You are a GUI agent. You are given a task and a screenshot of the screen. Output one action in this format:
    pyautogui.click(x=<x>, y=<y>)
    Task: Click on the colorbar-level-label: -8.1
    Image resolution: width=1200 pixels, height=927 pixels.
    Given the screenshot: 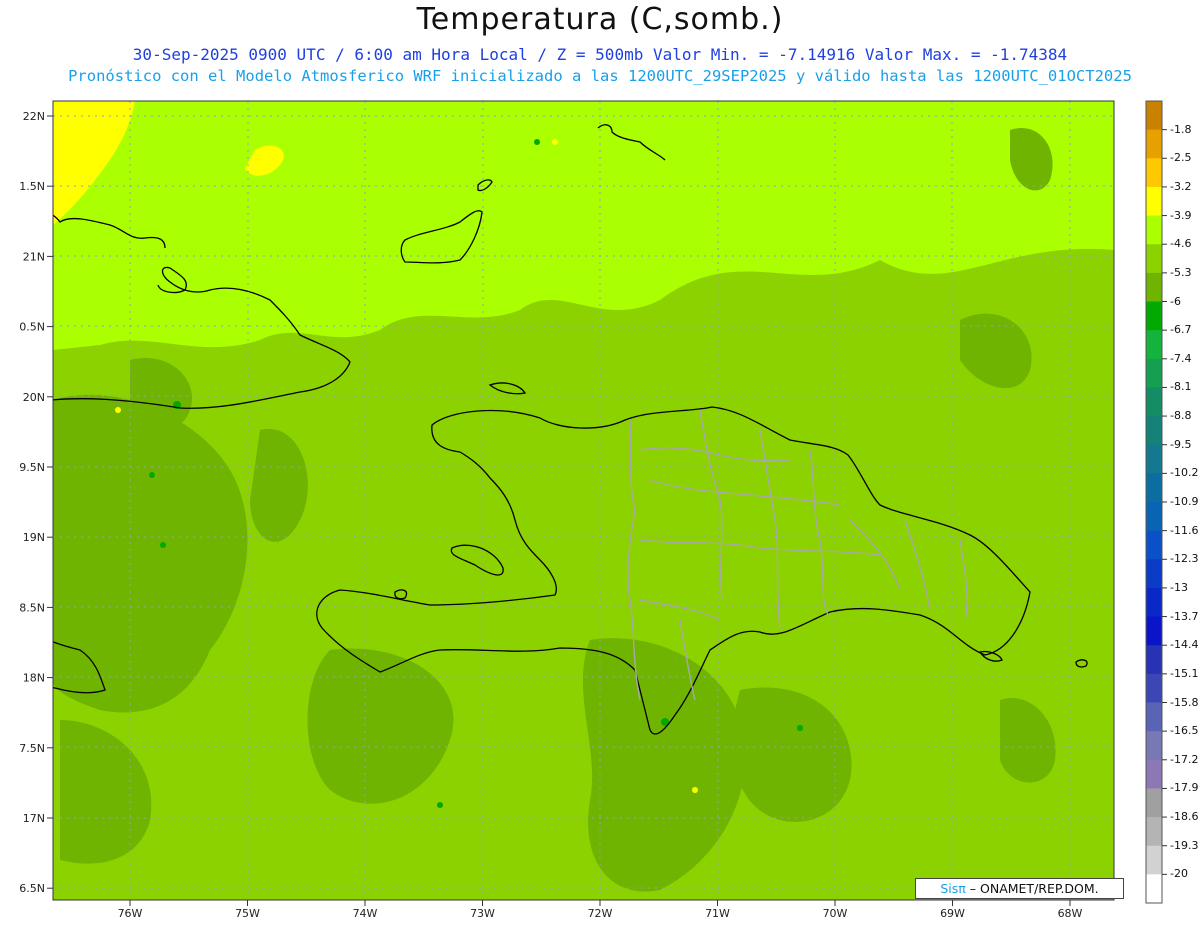 What is the action you would take?
    pyautogui.click(x=1181, y=387)
    